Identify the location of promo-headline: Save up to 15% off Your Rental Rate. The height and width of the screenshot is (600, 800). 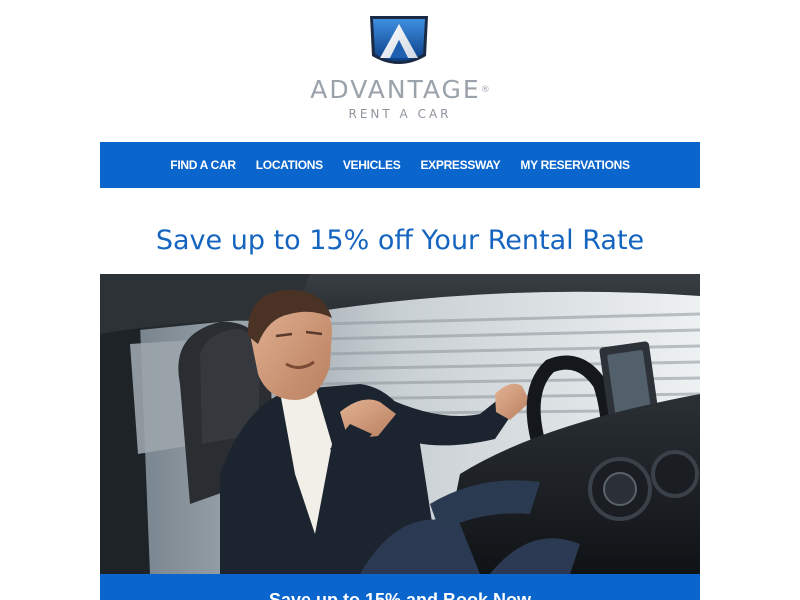
(400, 240).